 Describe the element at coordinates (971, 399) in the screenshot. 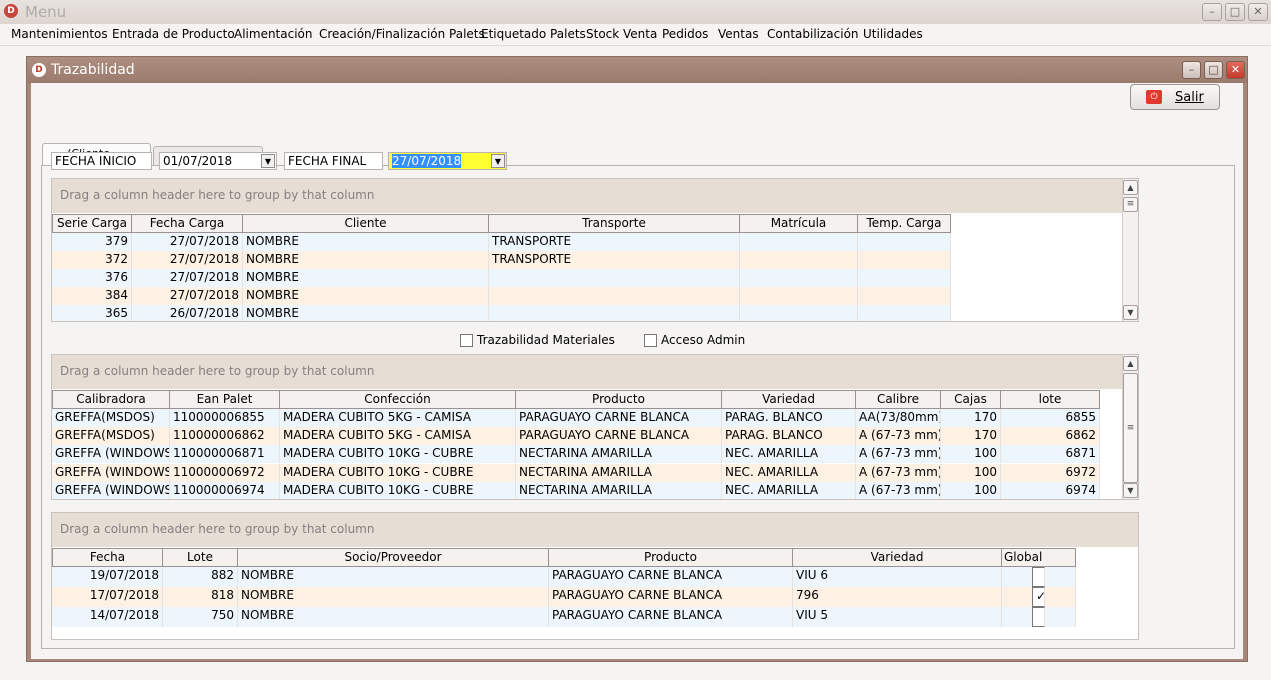

I see `col-header-cajas: Cajas` at that location.